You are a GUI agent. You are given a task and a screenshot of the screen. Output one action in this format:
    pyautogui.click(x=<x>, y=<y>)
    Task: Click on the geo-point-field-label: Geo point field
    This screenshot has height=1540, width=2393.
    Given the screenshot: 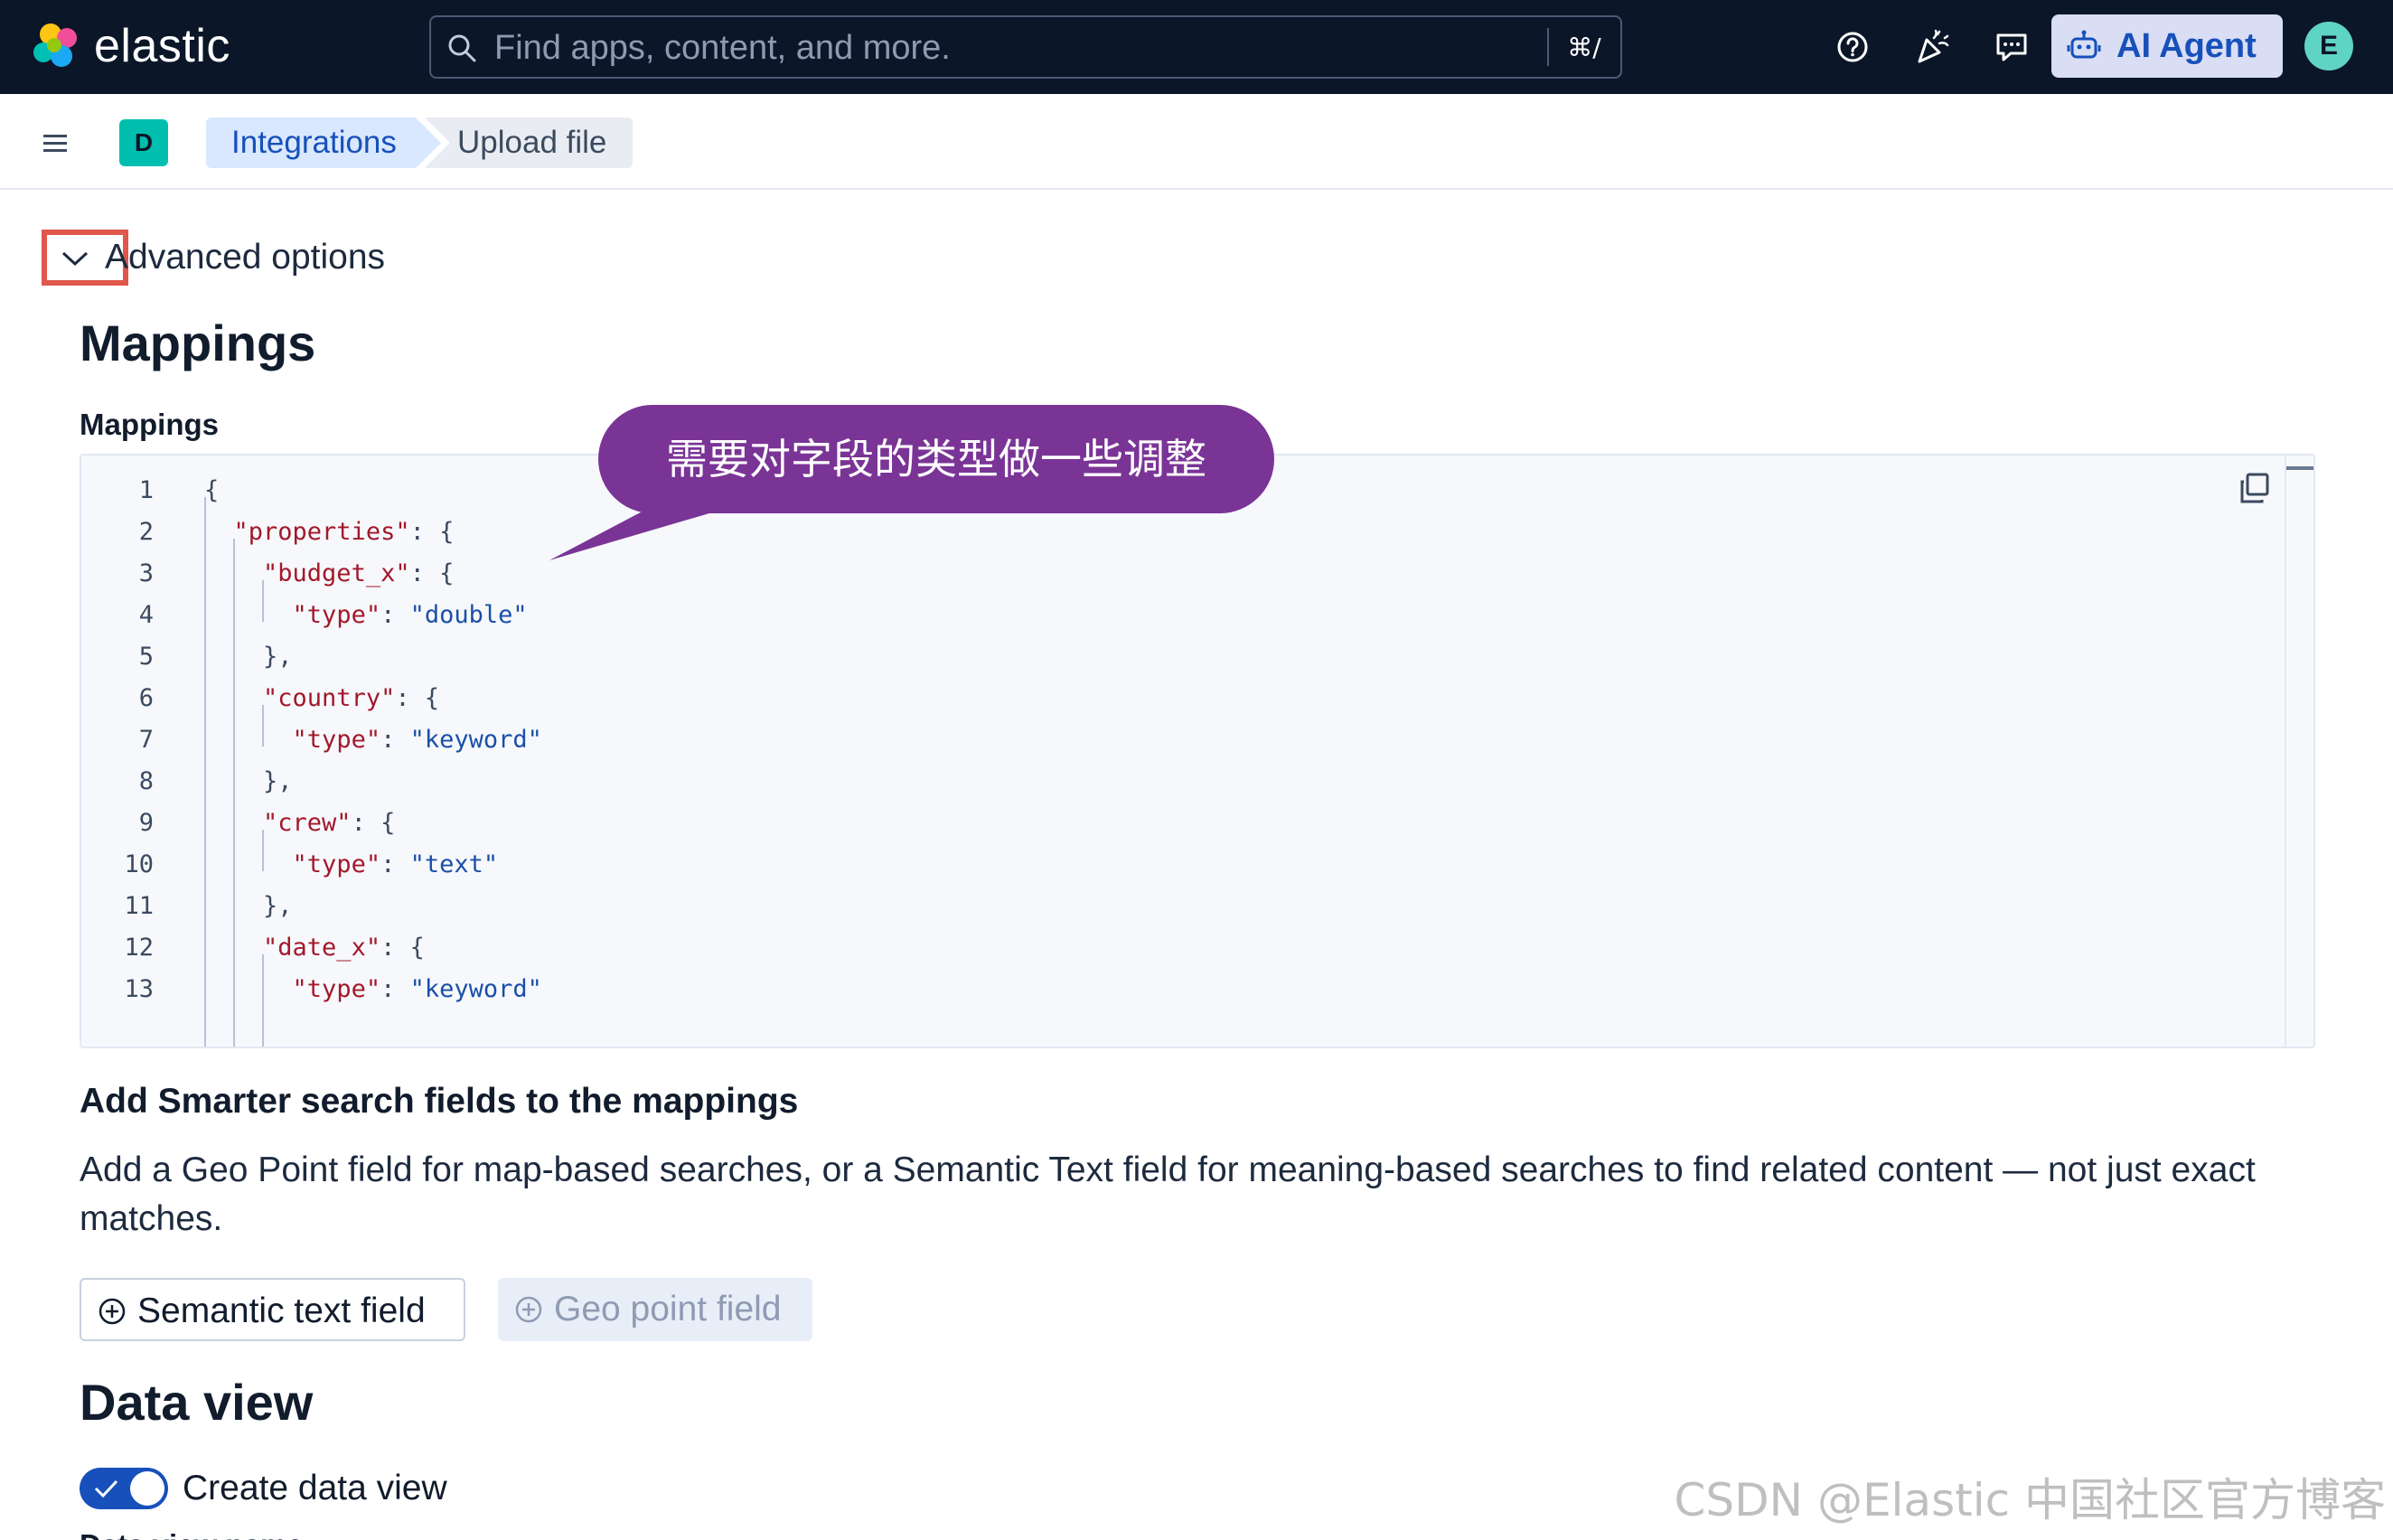 What is the action you would take?
    pyautogui.click(x=668, y=1309)
    